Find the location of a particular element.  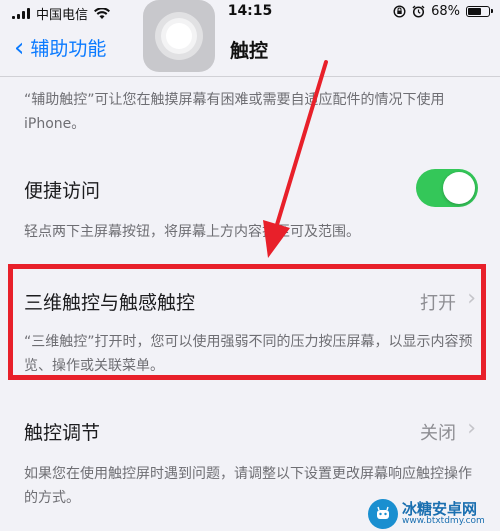

touch-accommodations-row: 触控调节 关闭 › is located at coordinates (250, 430).